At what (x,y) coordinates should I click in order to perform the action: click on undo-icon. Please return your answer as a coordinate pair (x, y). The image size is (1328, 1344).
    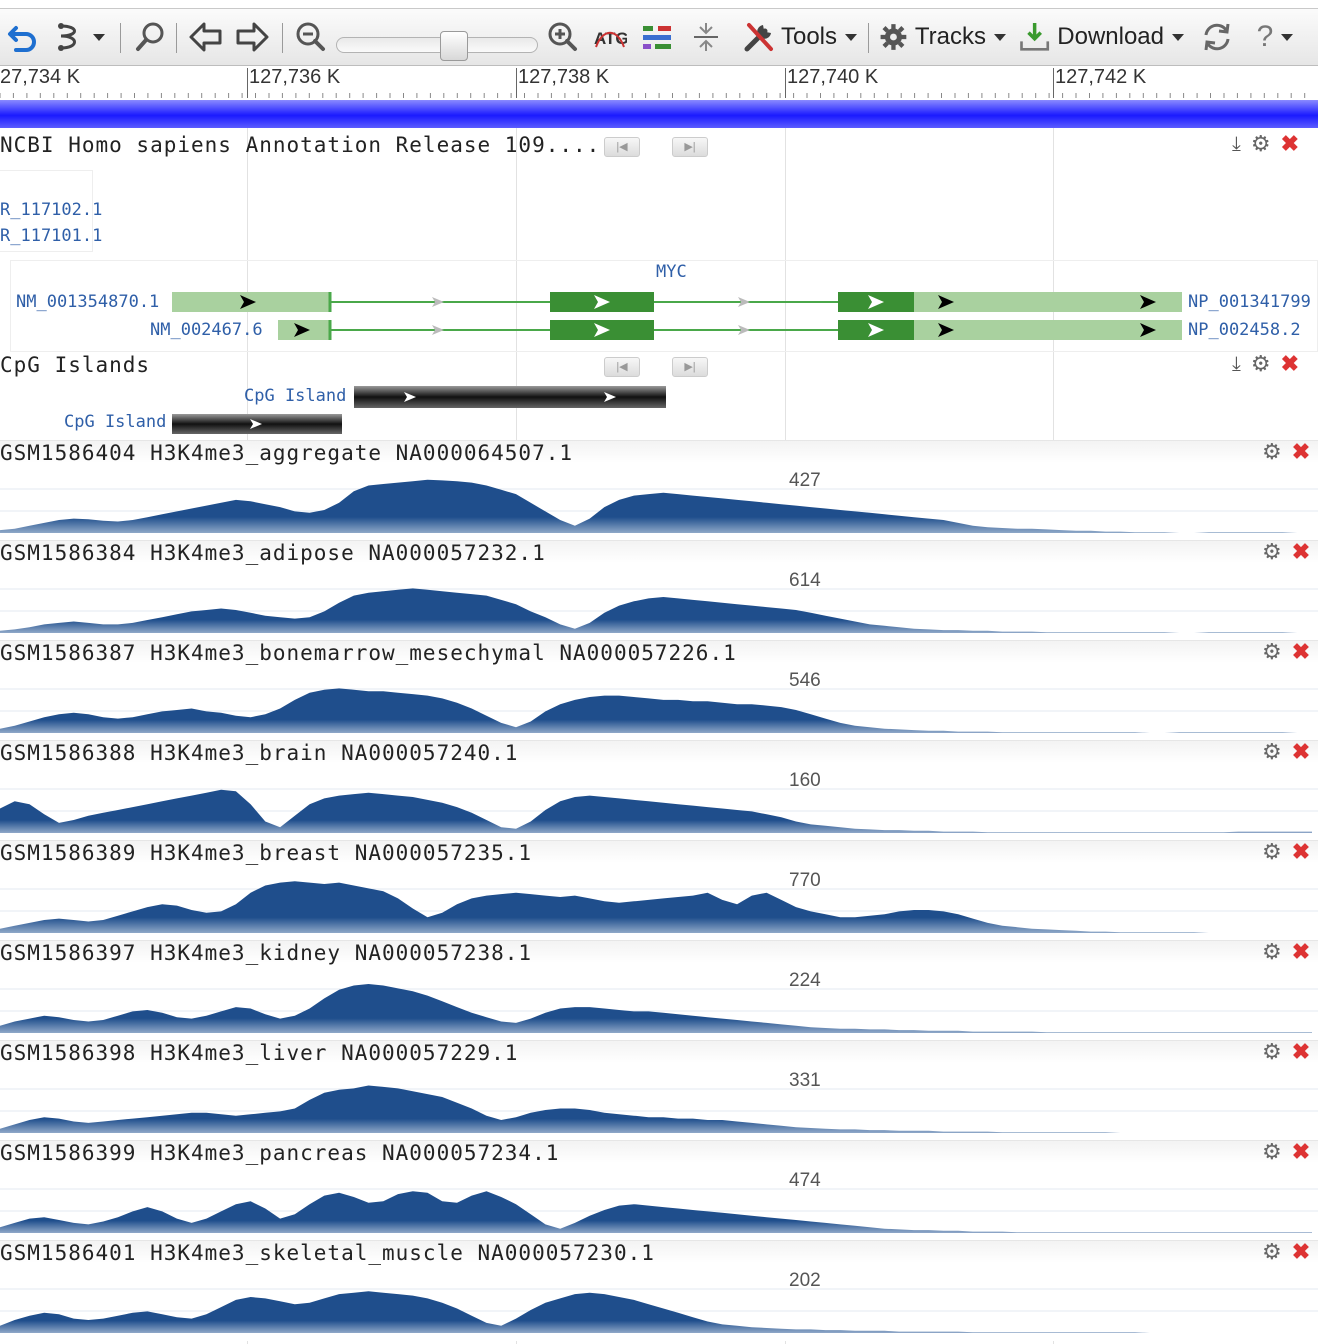
    Looking at the image, I should click on (23, 37).